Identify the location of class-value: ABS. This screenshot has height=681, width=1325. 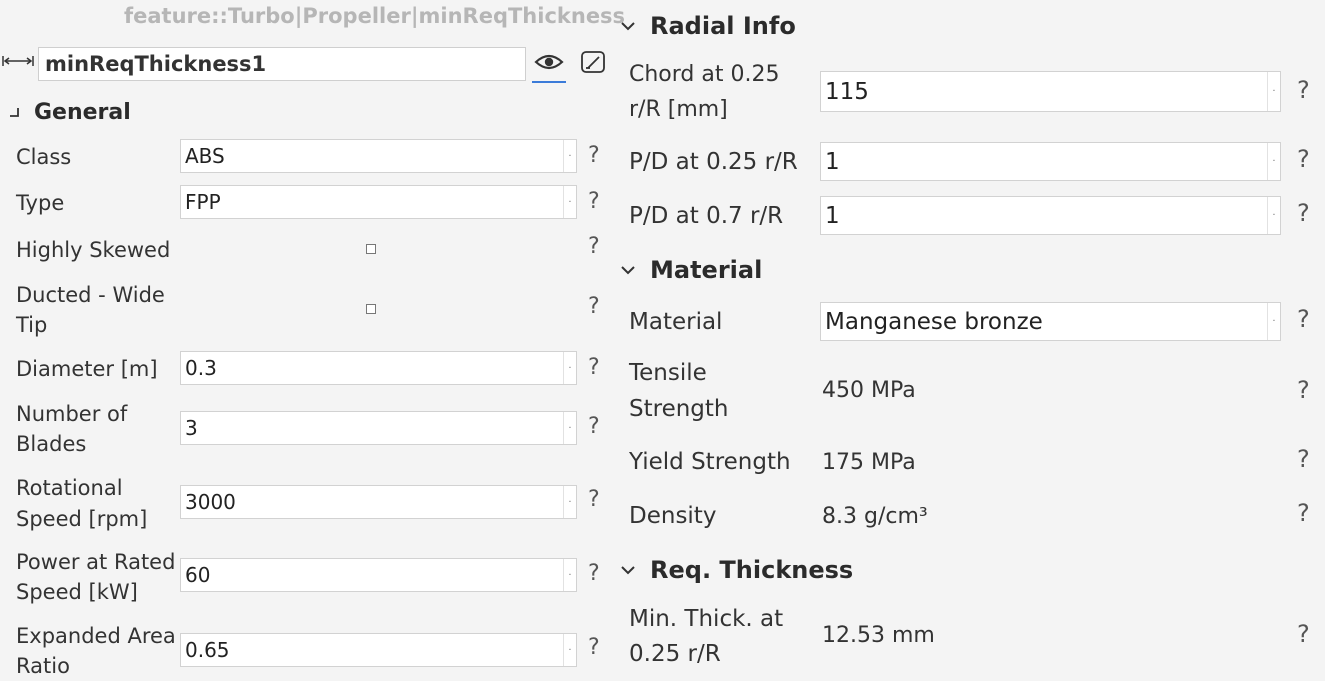
(205, 156).